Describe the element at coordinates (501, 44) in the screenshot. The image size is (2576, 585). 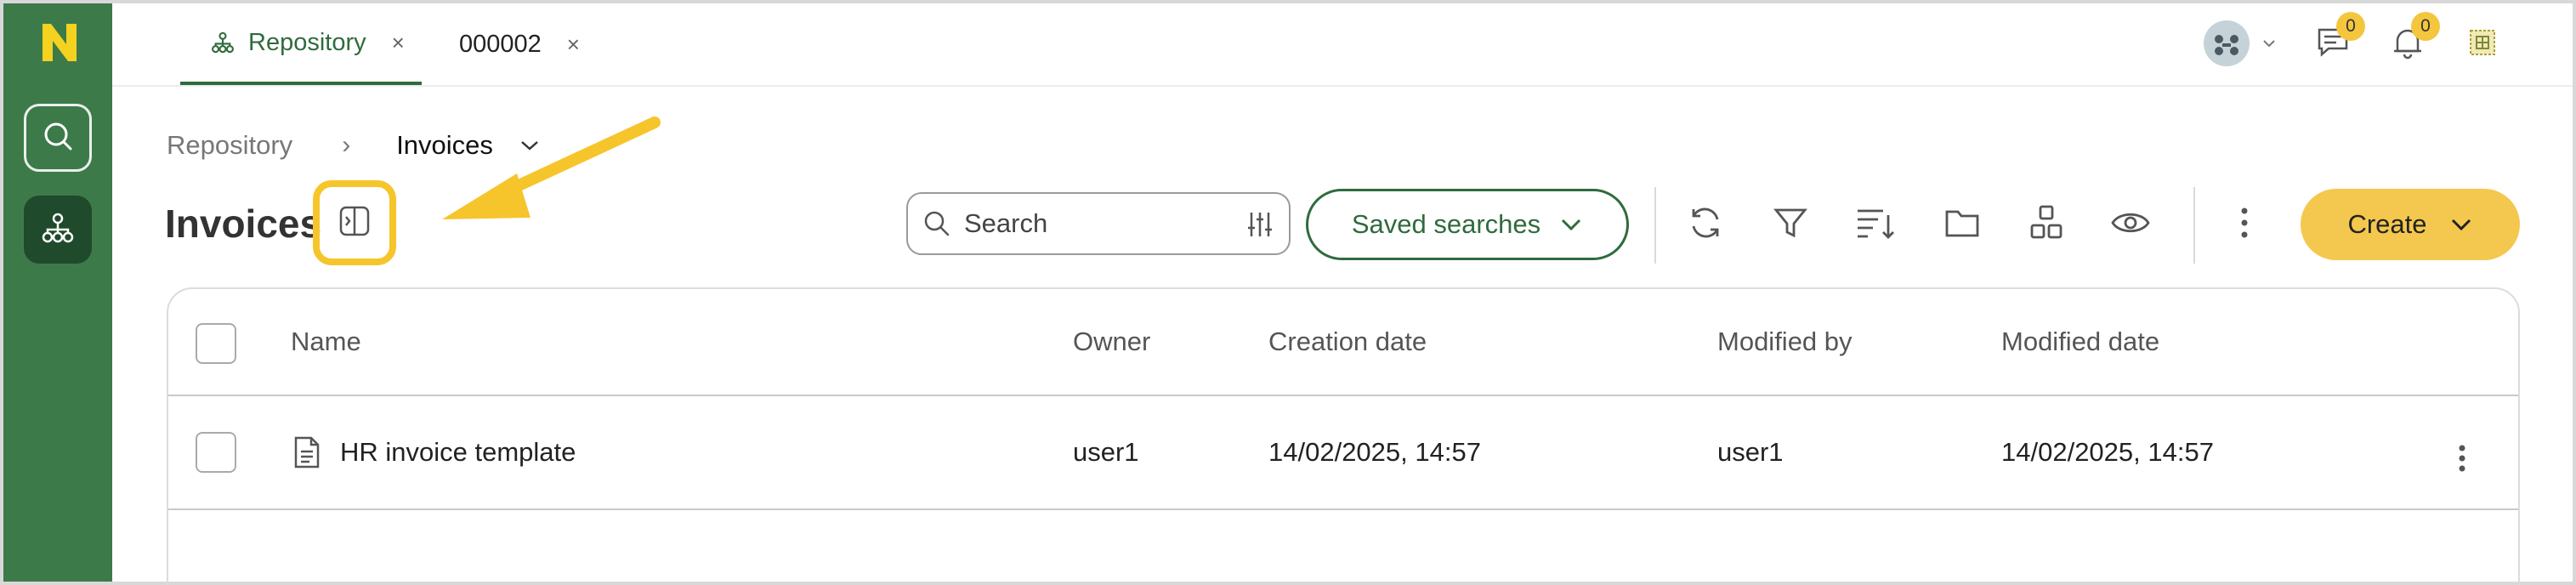
I see `tab-label: 000002` at that location.